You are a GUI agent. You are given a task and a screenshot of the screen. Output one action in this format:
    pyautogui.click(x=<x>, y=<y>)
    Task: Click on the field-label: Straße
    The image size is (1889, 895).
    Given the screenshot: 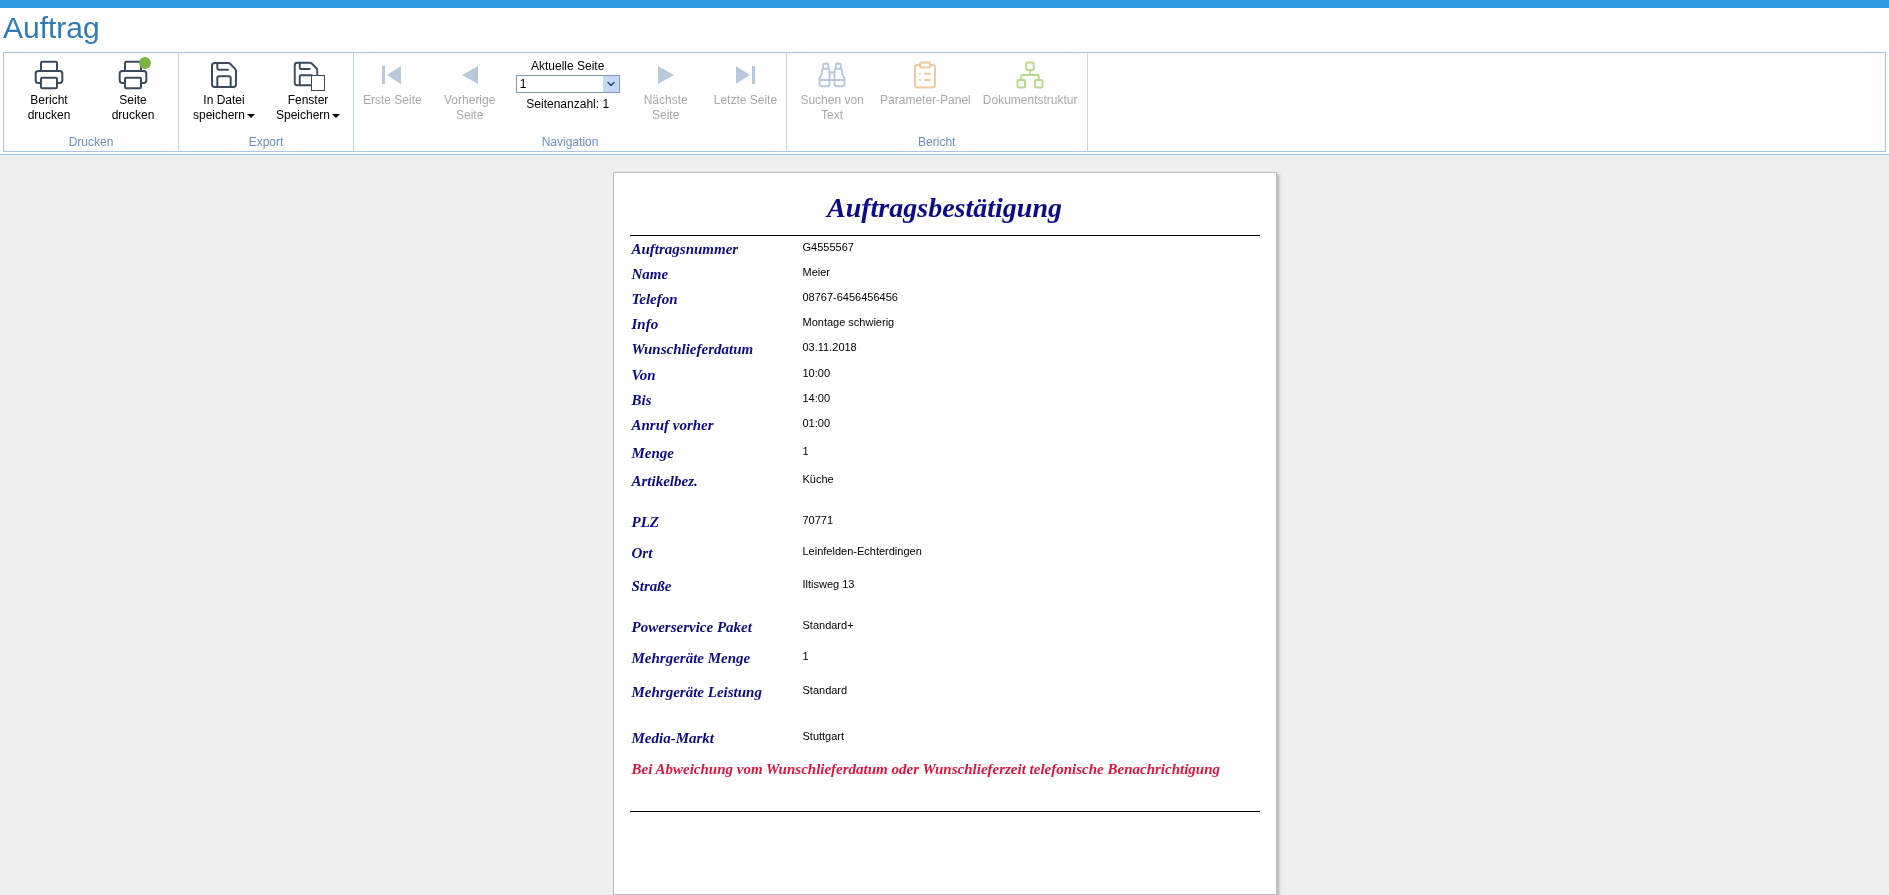 What is the action you would take?
    pyautogui.click(x=651, y=586)
    